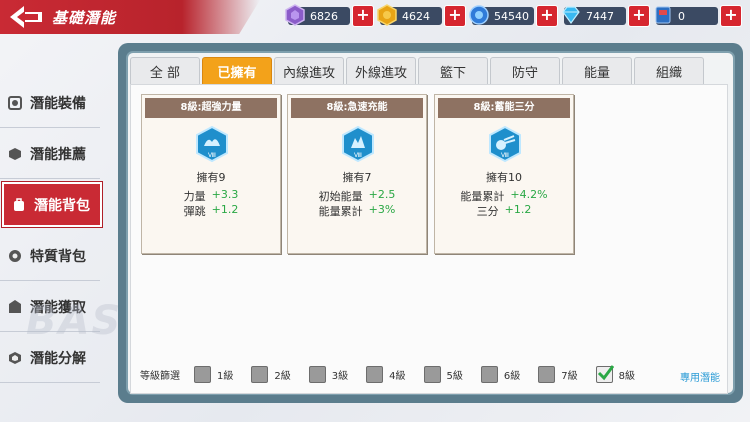  I want to click on resource-value: 6826, so click(324, 16).